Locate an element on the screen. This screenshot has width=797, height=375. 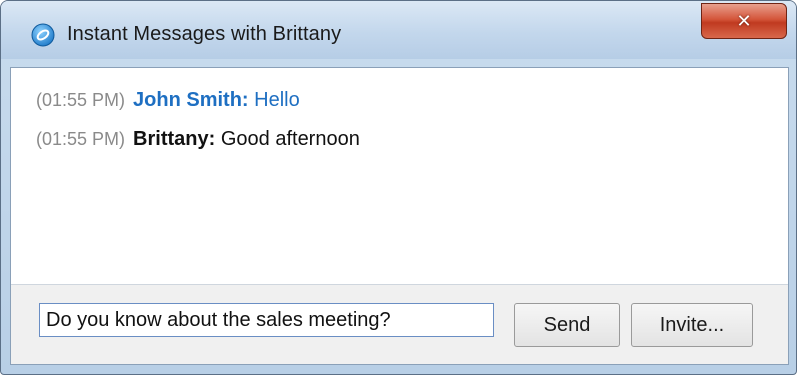
message-row: (01:55 PM) John Smith: Hello is located at coordinates (168, 101).